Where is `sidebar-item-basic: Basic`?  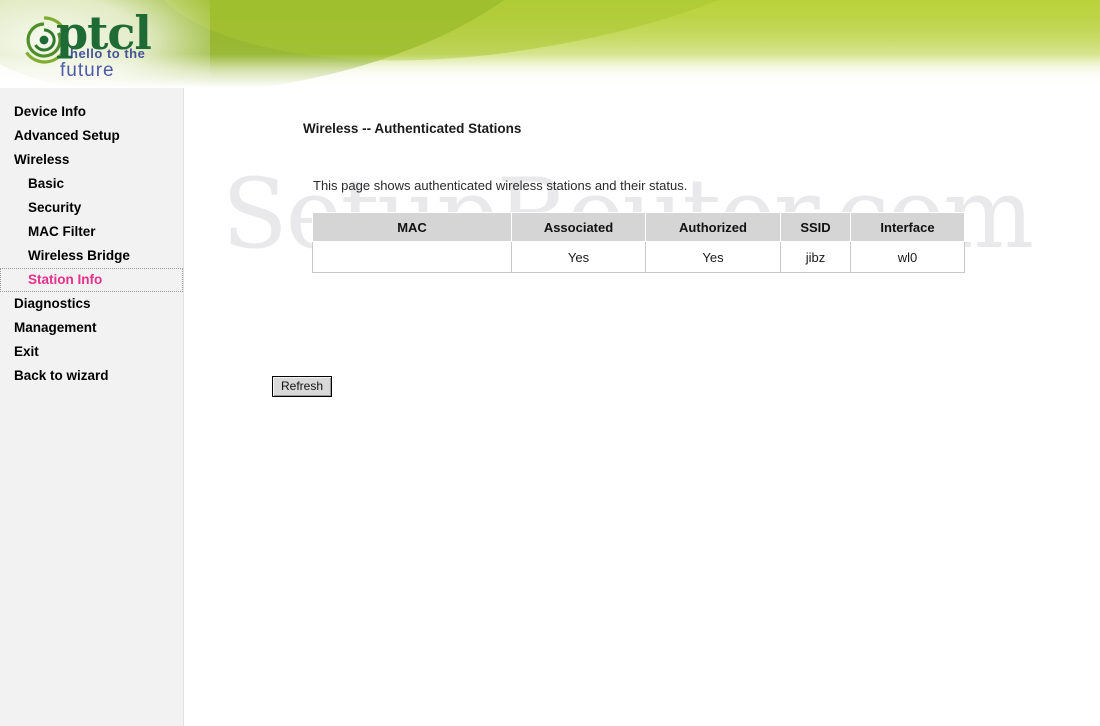
sidebar-item-basic: Basic is located at coordinates (91, 184).